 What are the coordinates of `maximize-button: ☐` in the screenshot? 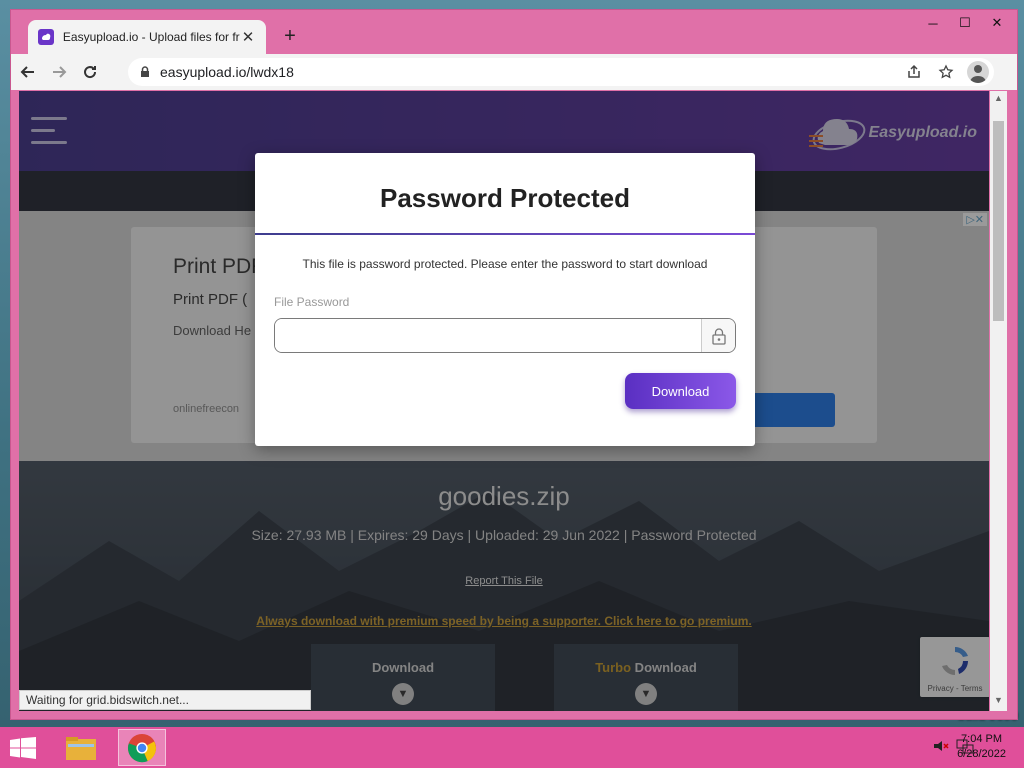 It's located at (965, 23).